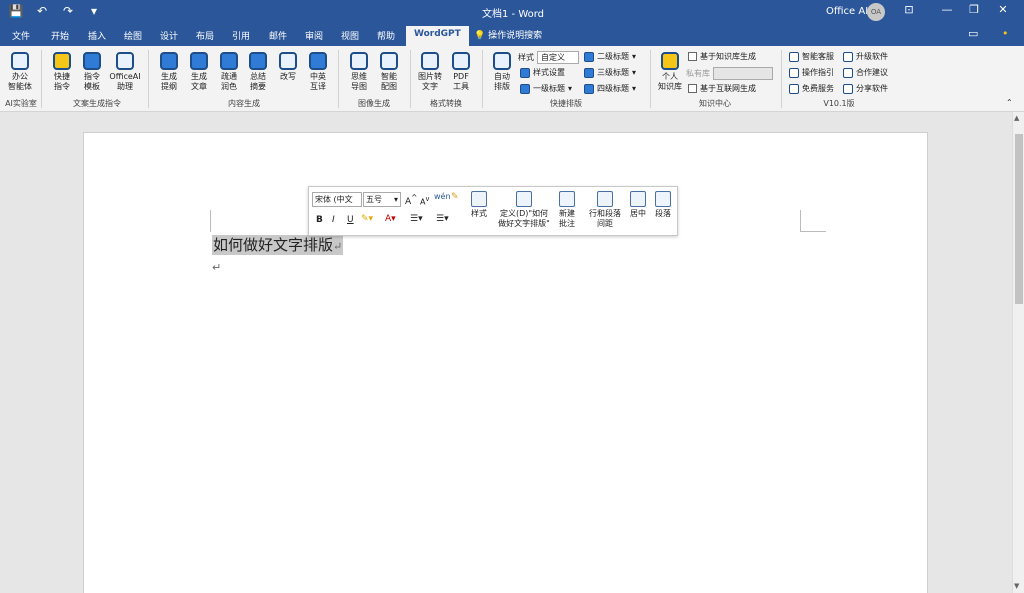 The height and width of the screenshot is (593, 1024). What do you see at coordinates (847, 11) in the screenshot?
I see `user-name: Office AI` at bounding box center [847, 11].